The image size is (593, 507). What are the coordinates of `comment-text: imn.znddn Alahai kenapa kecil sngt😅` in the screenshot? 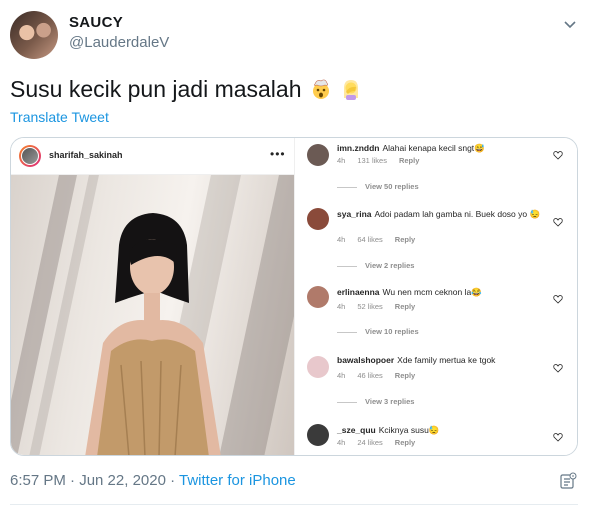 It's located at (411, 148).